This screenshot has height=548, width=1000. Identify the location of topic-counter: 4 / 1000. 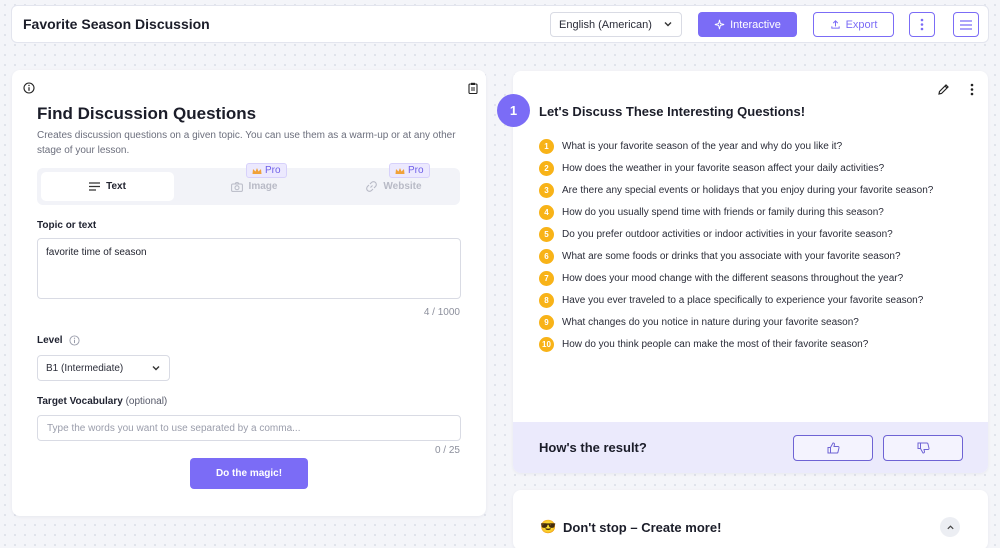
(441, 312).